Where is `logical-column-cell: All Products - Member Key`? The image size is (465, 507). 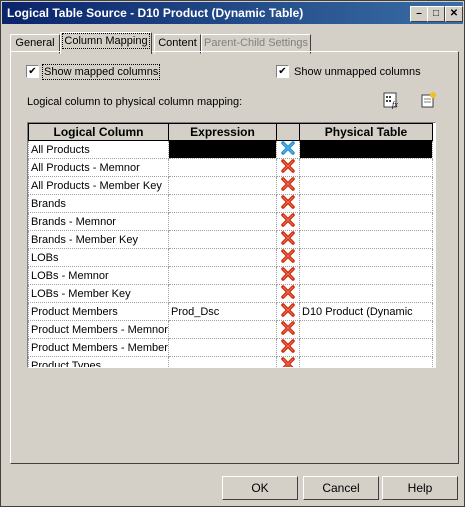
logical-column-cell: All Products - Member Key is located at coordinates (98, 185).